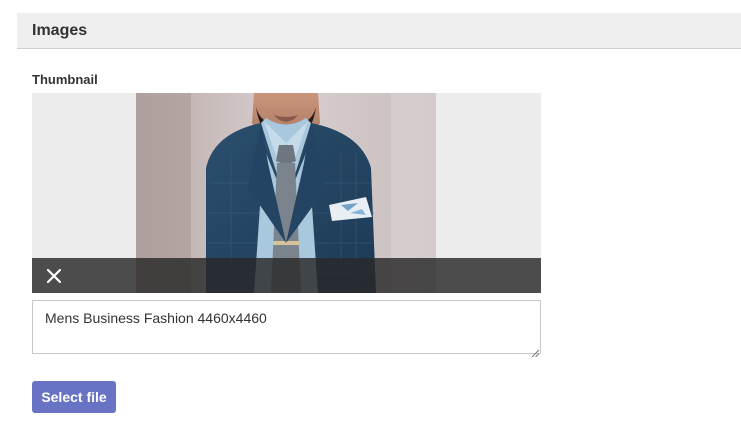 The width and height of the screenshot is (741, 429). Describe the element at coordinates (74, 397) in the screenshot. I see `select-file-button: Select file` at that location.